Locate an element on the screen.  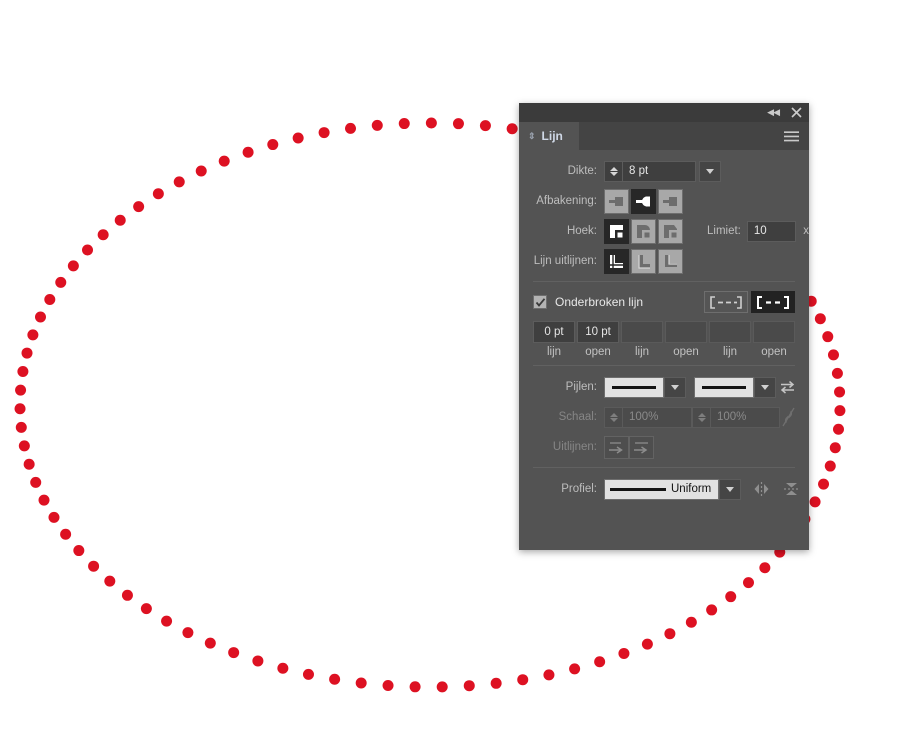
tab-label: Lijn is located at coordinates (552, 136).